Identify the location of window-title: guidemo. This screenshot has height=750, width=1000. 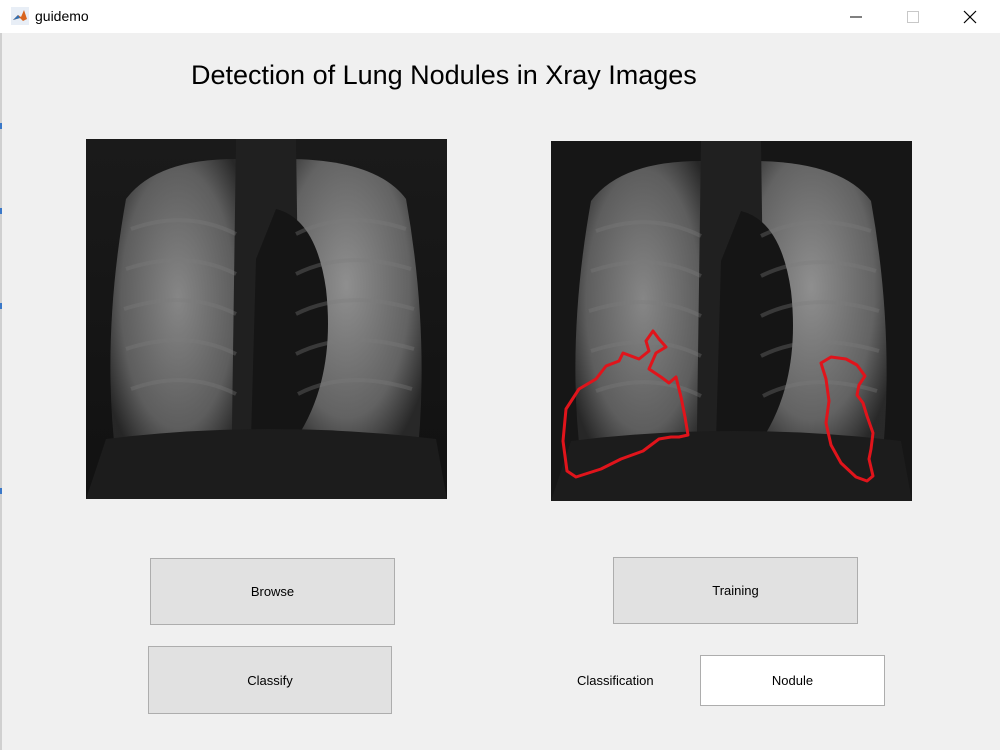
(62, 16).